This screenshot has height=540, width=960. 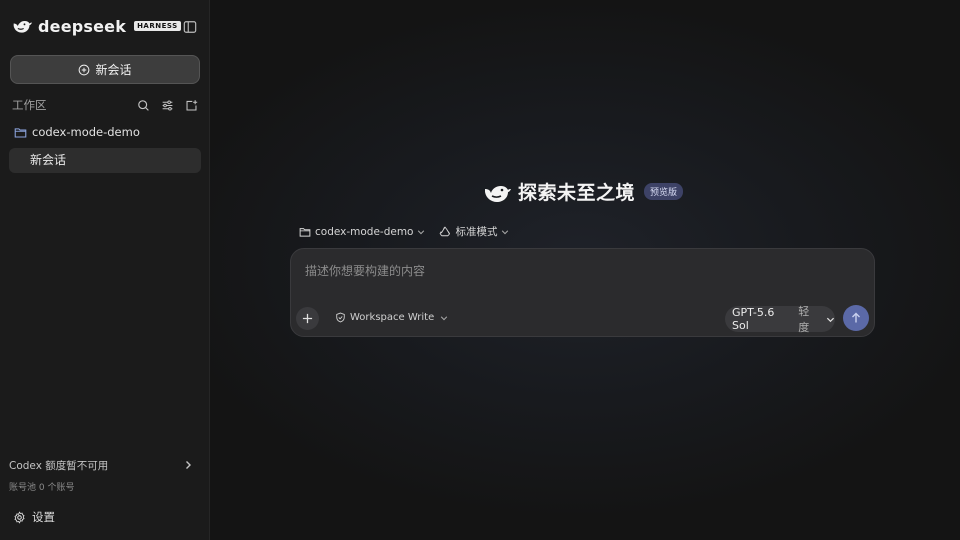 What do you see at coordinates (157, 26) in the screenshot?
I see `brand-badge: HARNESS` at bounding box center [157, 26].